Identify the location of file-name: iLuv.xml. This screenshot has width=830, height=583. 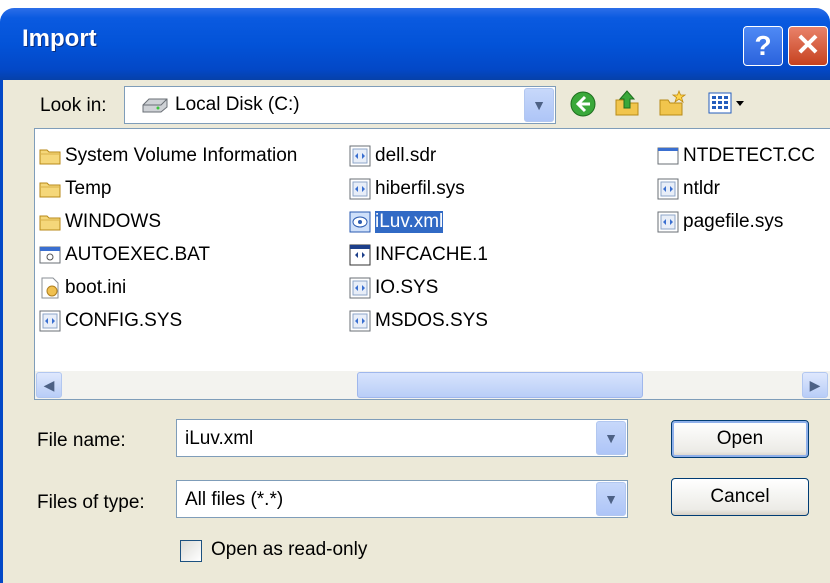
(409, 222).